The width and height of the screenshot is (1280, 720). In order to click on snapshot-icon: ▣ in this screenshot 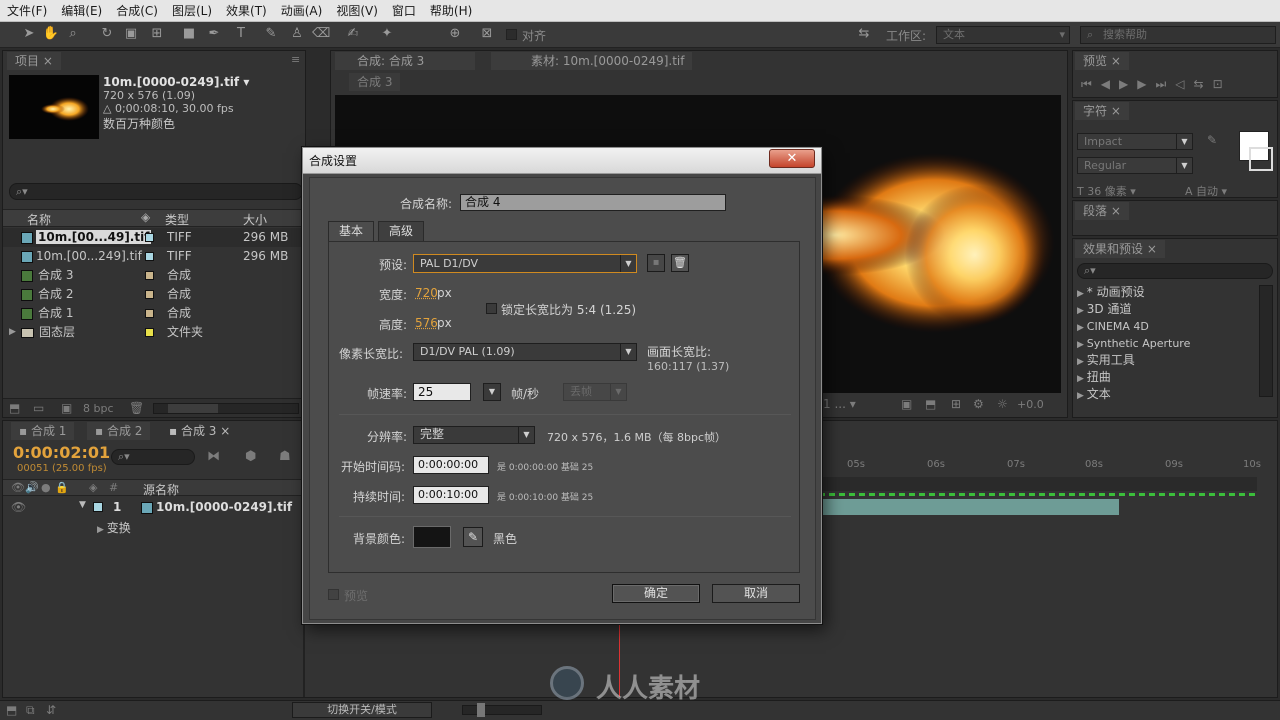, I will do `click(906, 404)`.